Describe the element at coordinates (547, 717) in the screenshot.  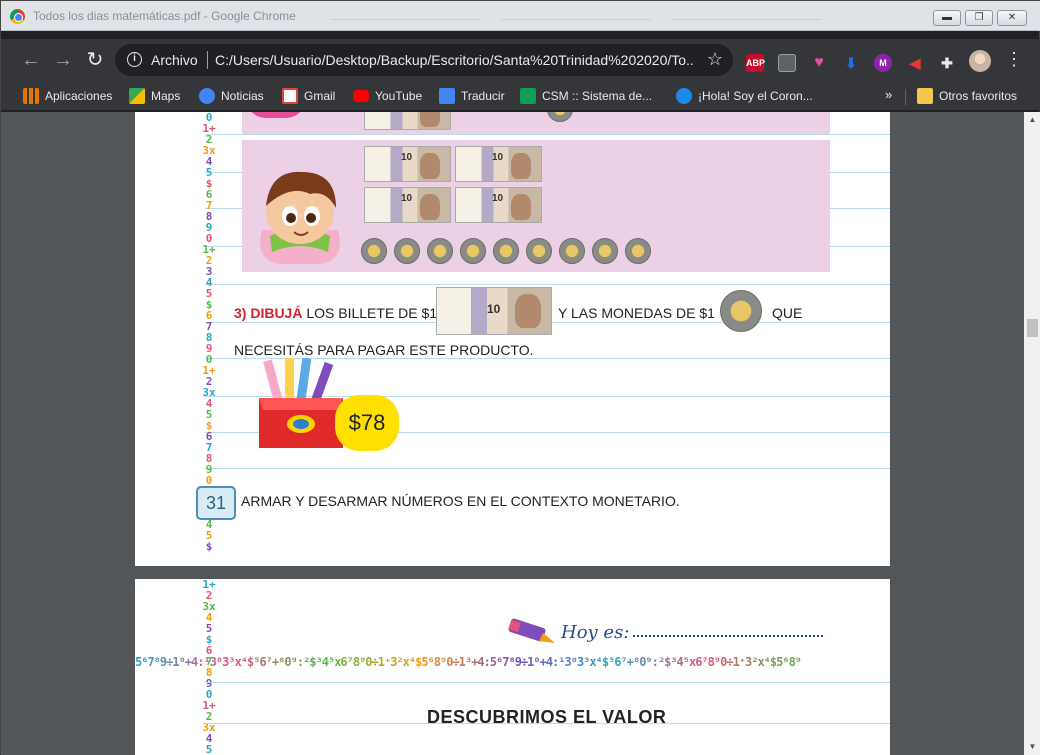
I see `section-title: DESCUBRIMOS EL VALOR` at that location.